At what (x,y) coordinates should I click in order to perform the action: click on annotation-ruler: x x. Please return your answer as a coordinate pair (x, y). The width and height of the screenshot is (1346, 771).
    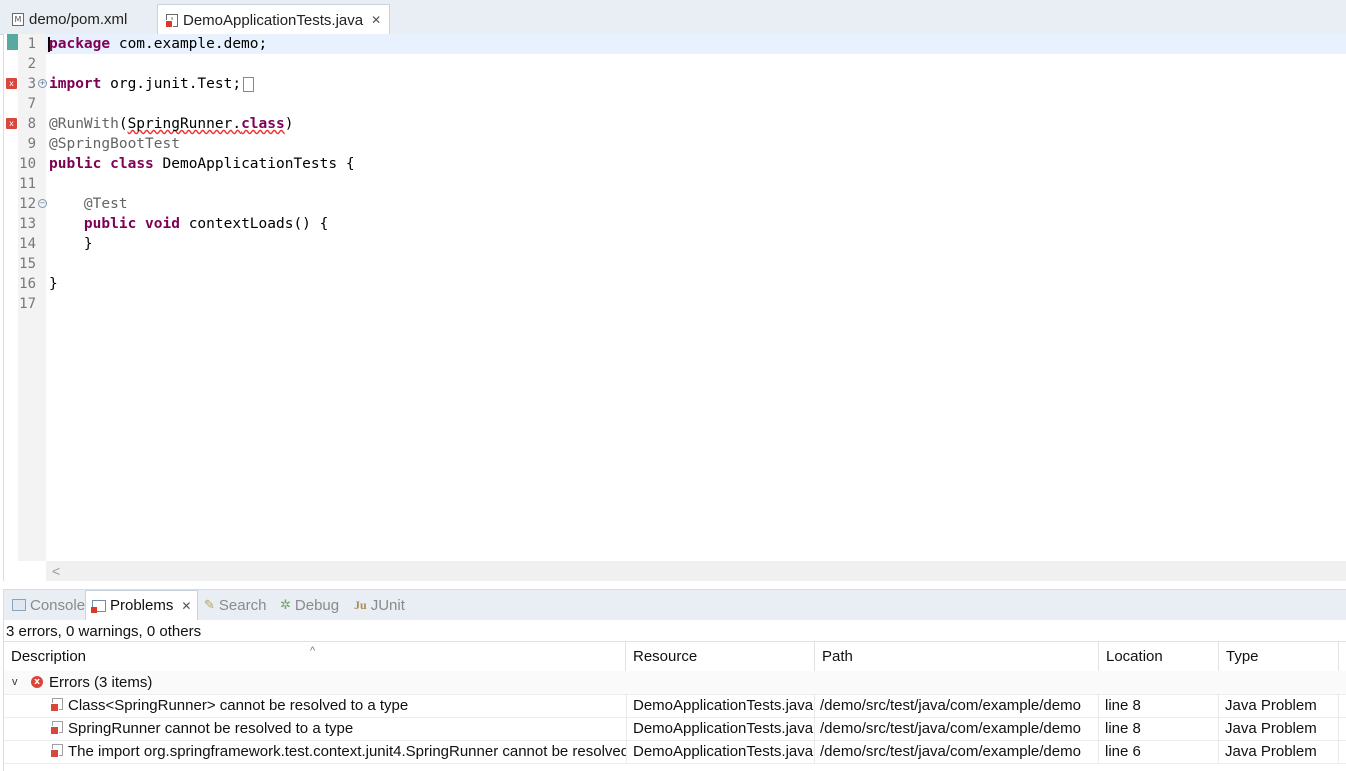
    Looking at the image, I should click on (11, 297).